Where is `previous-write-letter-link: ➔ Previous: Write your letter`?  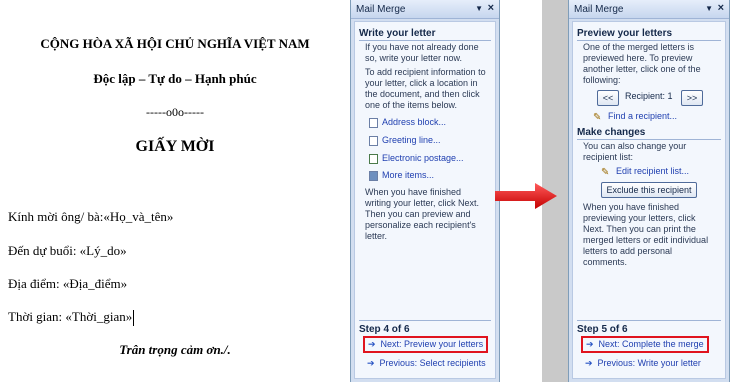 previous-write-letter-link: ➔ Previous: Write your letter is located at coordinates (643, 363).